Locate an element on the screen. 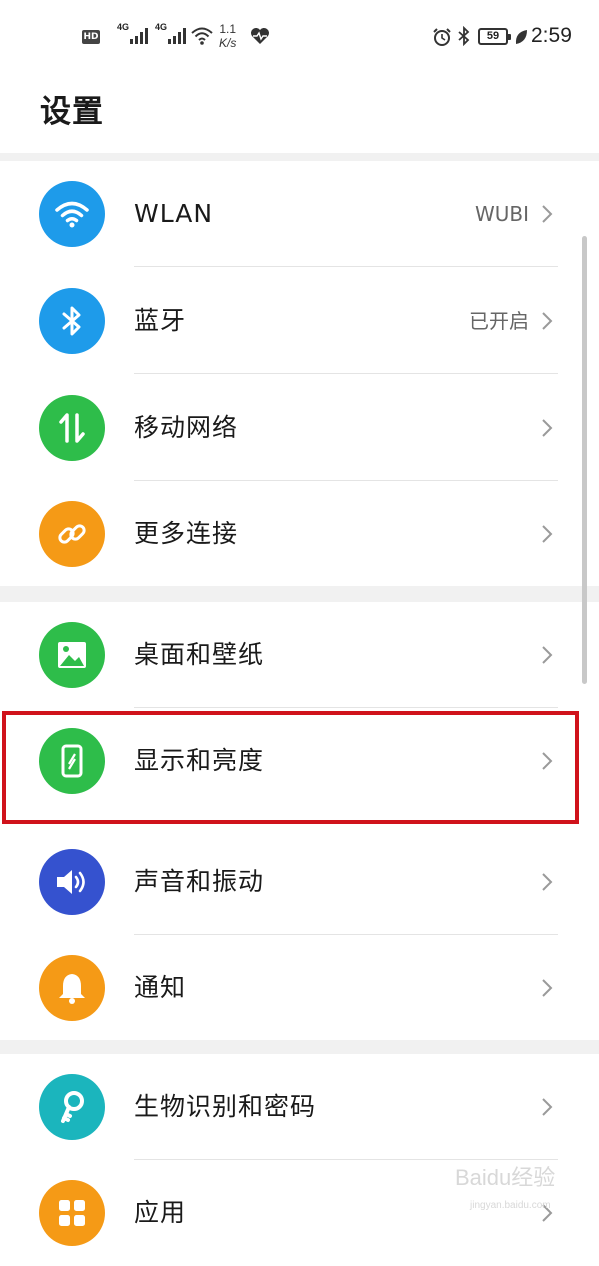 This screenshot has height=1266, width=599. scrollbar is located at coordinates (584, 460).